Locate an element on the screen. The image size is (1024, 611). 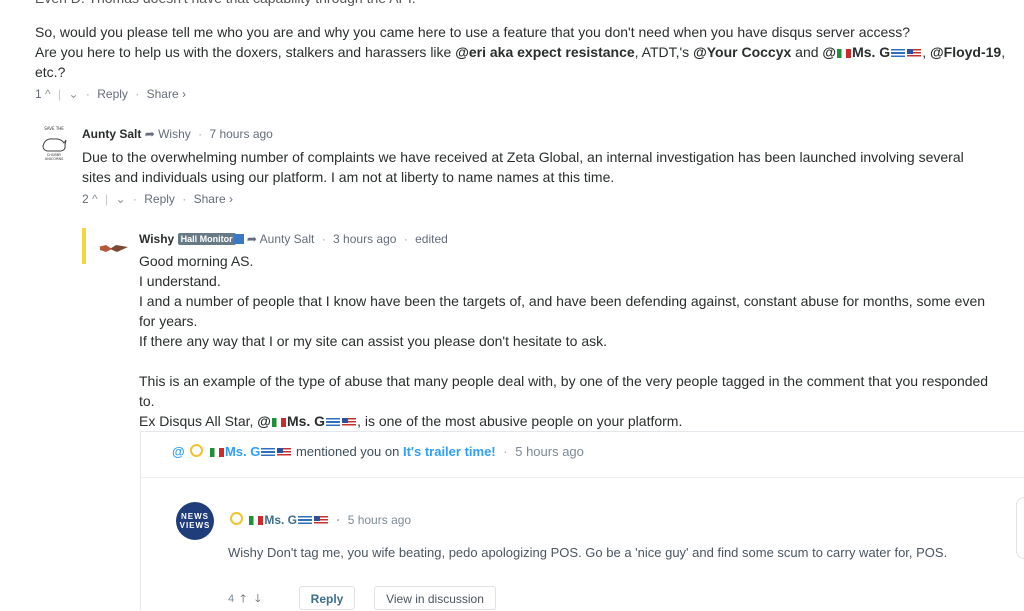
upvote-icon: 🡑 is located at coordinates (243, 599).